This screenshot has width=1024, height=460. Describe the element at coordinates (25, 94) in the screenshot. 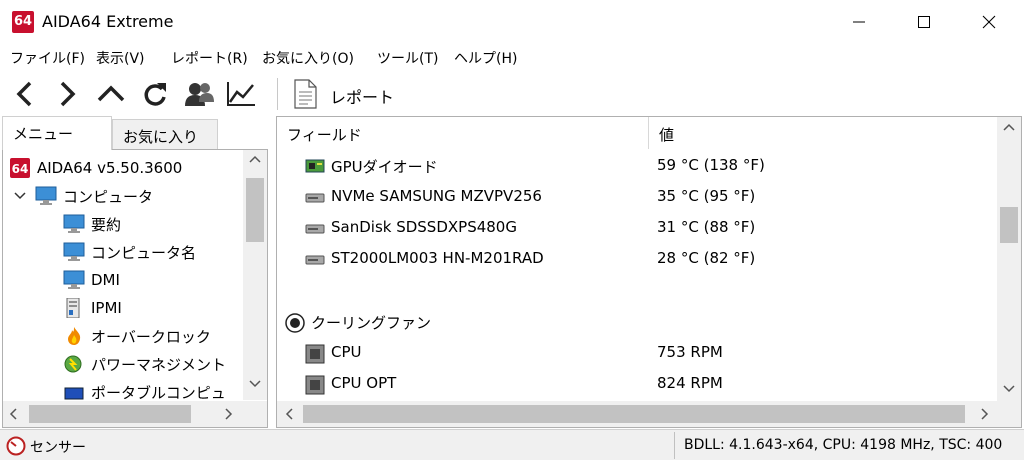

I see `back-button` at that location.